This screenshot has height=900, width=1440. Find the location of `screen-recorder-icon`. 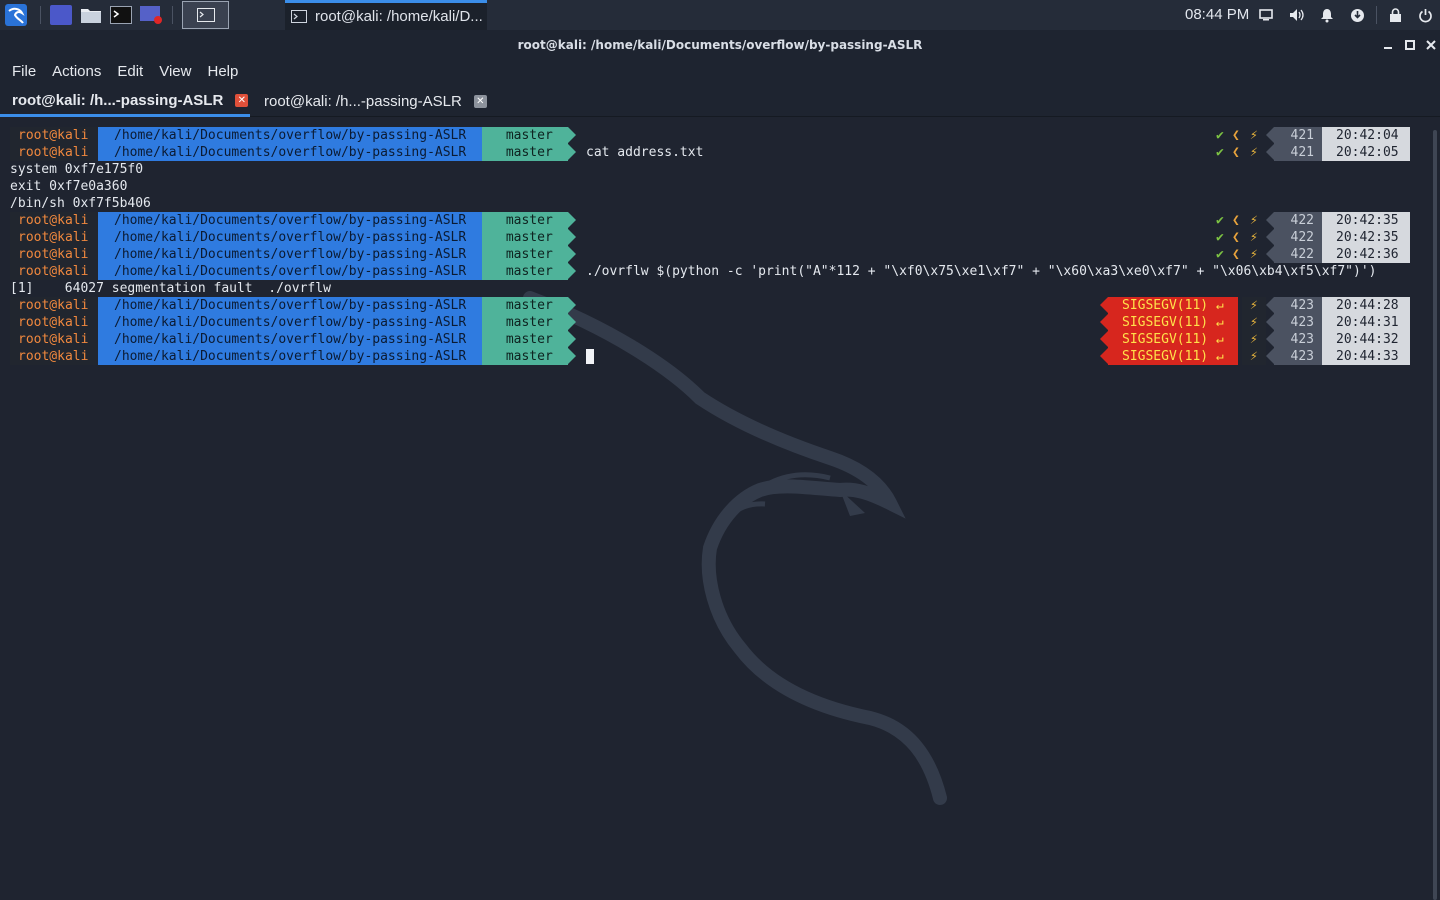

screen-recorder-icon is located at coordinates (151, 15).